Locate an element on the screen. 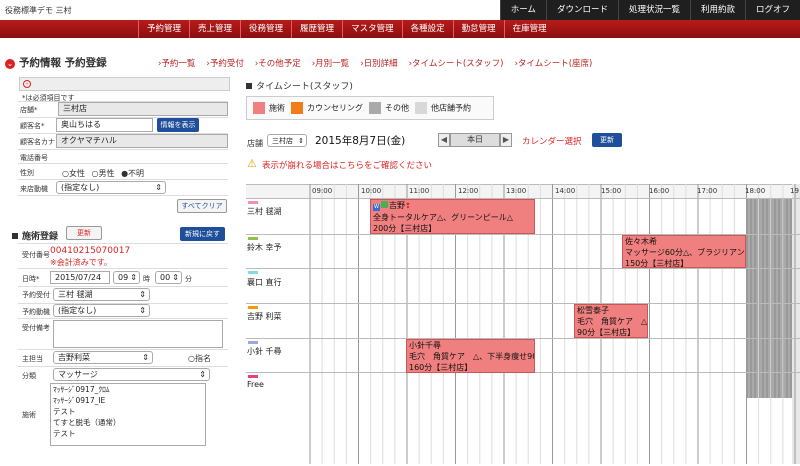 Image resolution: width=800 pixels, height=466 pixels. top-nav-terms: 利用約款 is located at coordinates (717, 10).